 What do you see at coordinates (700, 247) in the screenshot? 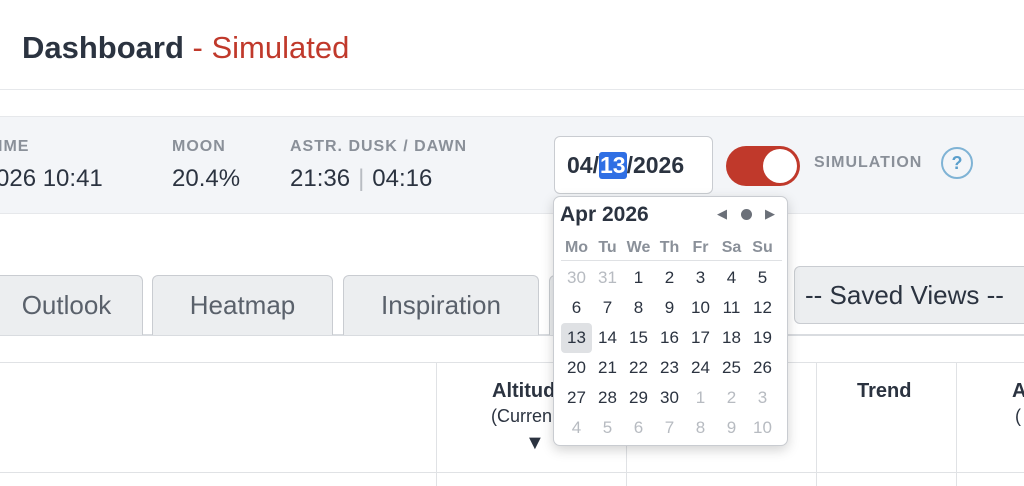
I see `weekday-header: Fr` at bounding box center [700, 247].